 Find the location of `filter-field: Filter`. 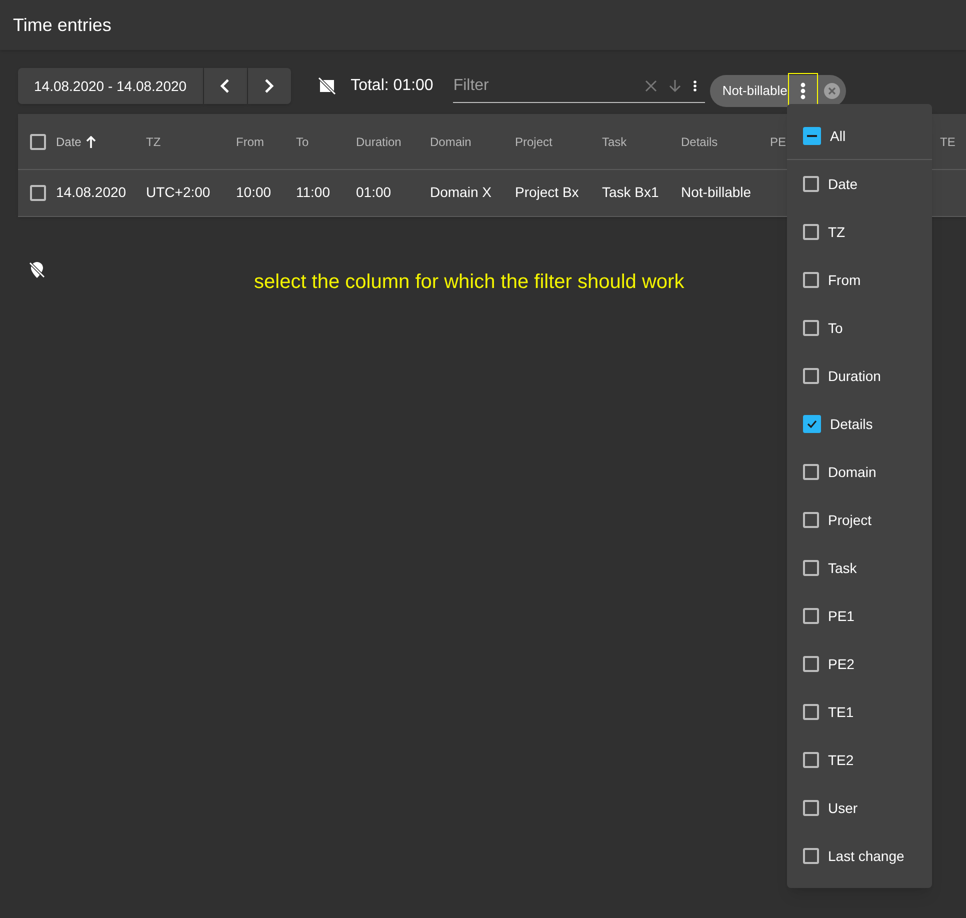

filter-field: Filter is located at coordinates (579, 86).